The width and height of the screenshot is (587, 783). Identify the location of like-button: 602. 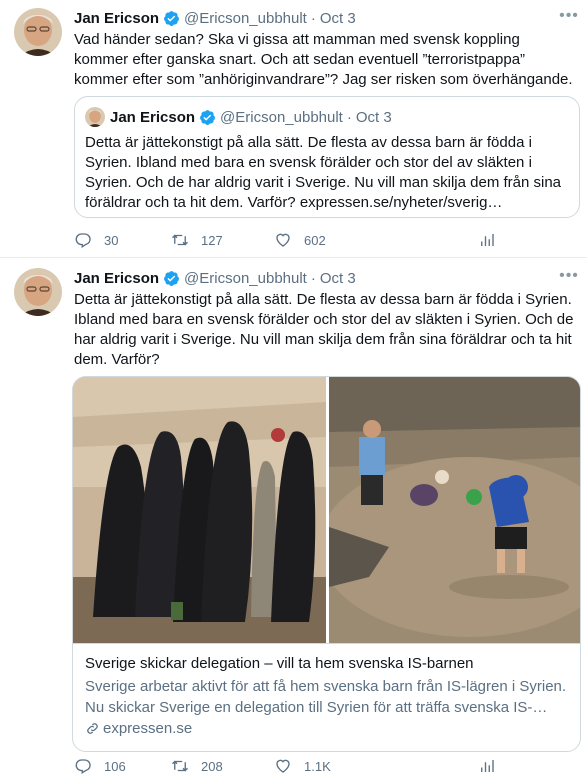
(300, 240).